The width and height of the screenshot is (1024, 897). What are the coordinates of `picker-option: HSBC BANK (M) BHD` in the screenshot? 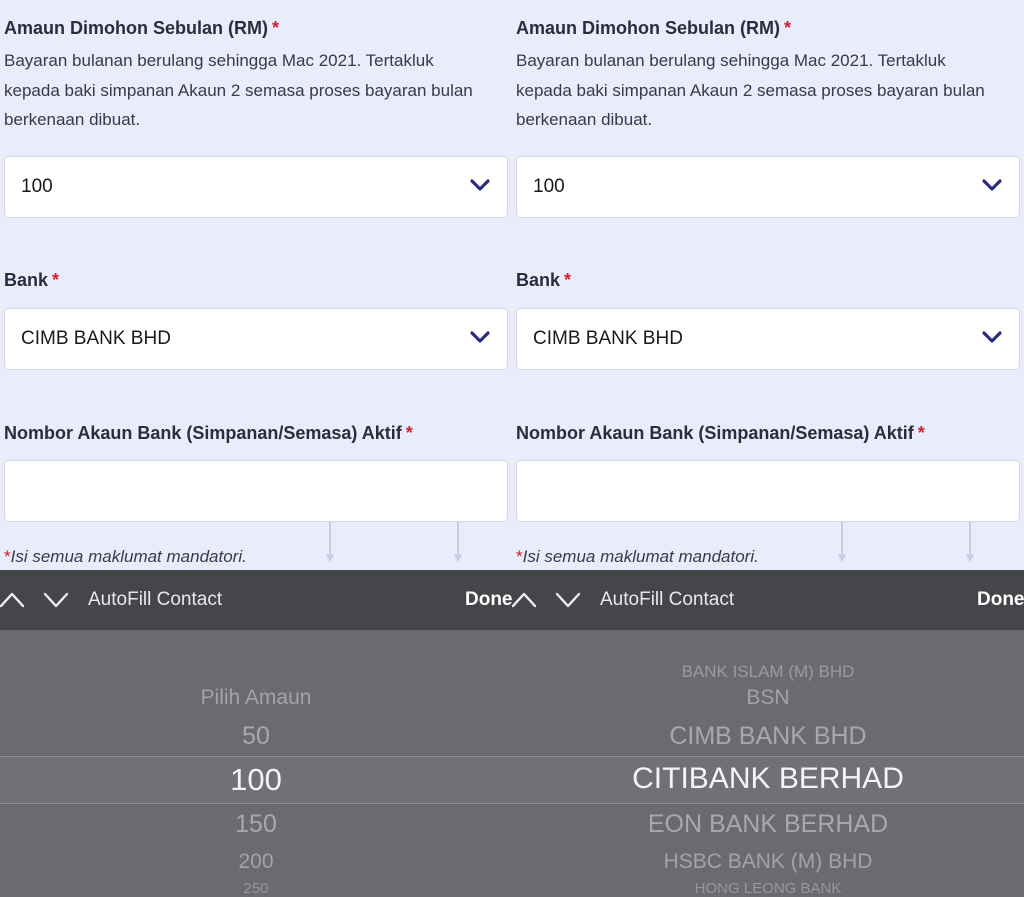 It's located at (768, 862).